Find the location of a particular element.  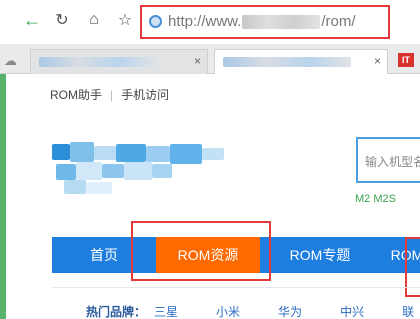

refresh-icon: ↻ is located at coordinates (62, 20).